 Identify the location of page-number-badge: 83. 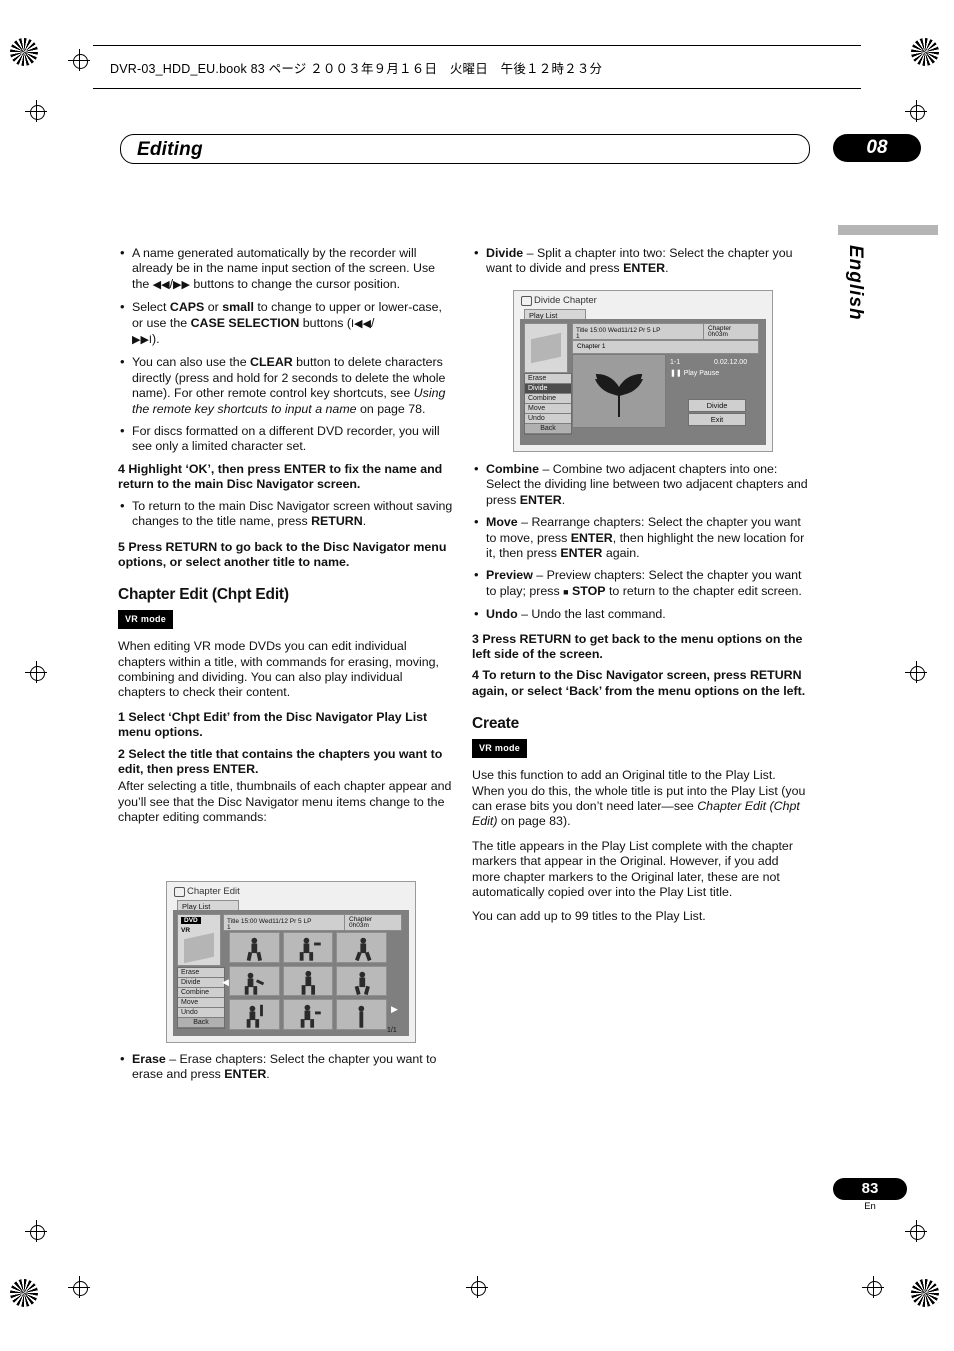
(870, 1189).